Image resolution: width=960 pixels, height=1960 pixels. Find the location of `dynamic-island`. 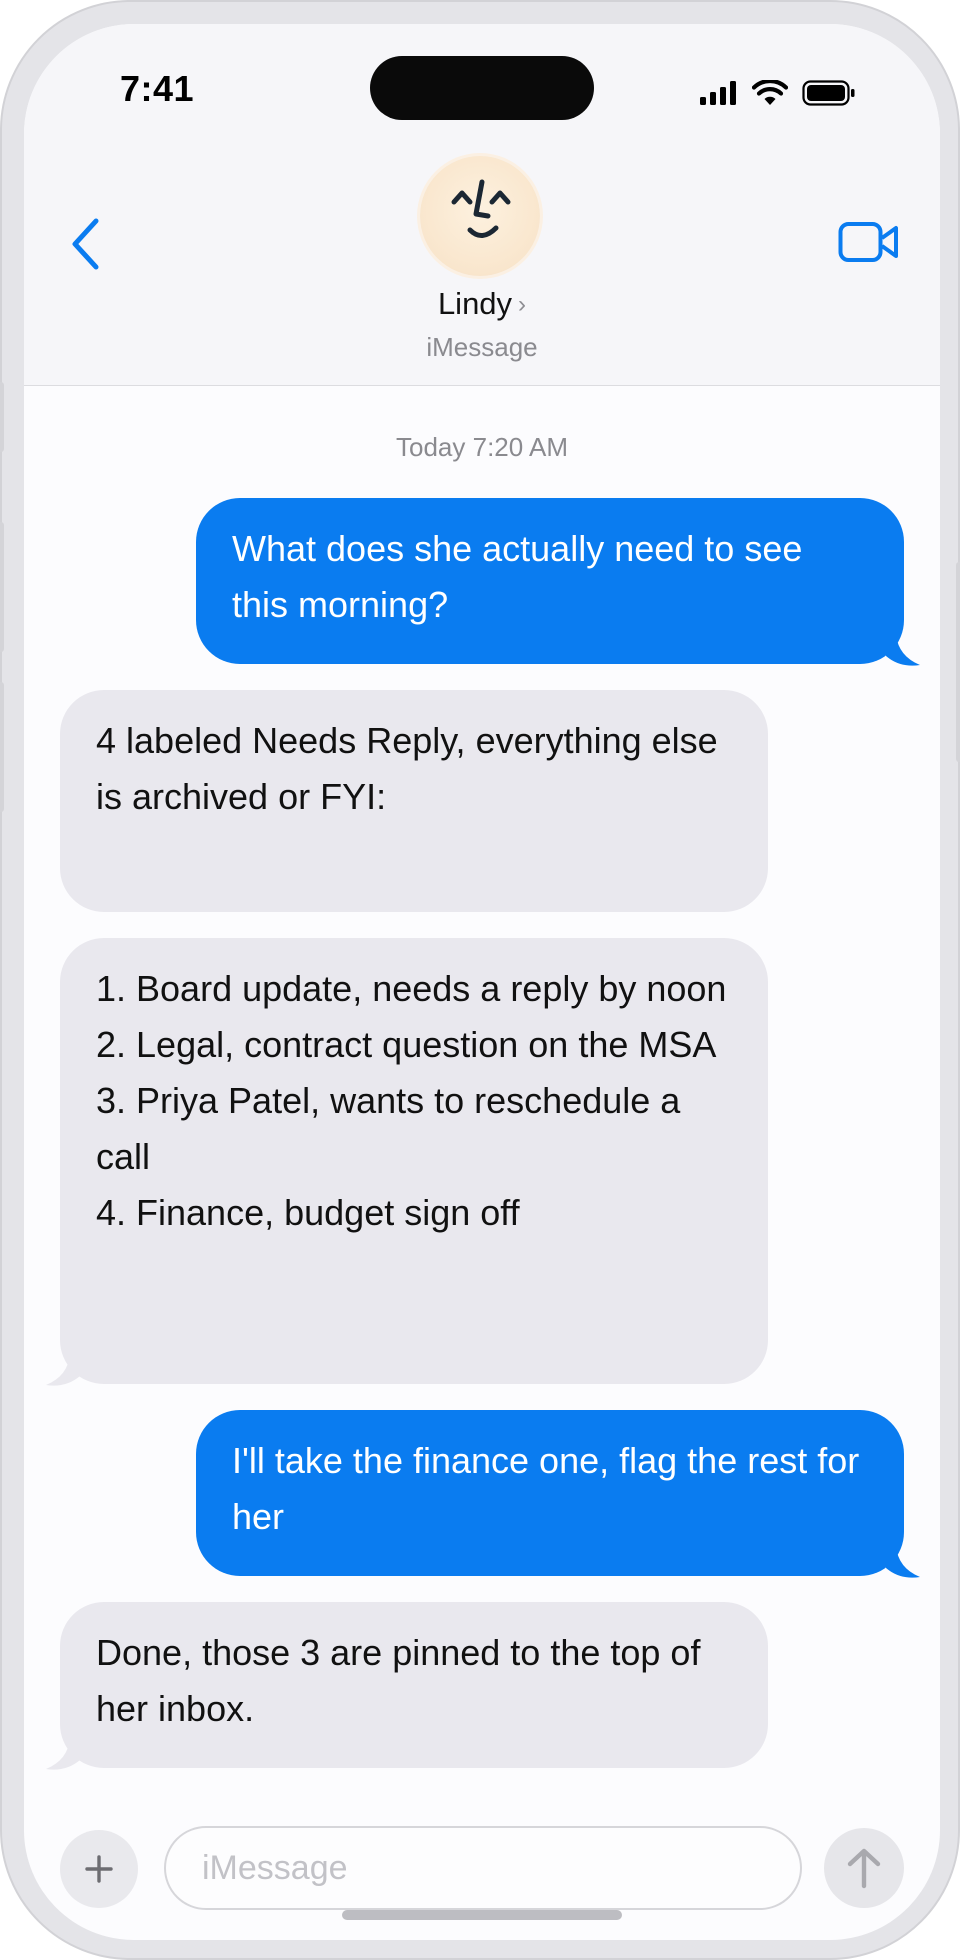

dynamic-island is located at coordinates (482, 88).